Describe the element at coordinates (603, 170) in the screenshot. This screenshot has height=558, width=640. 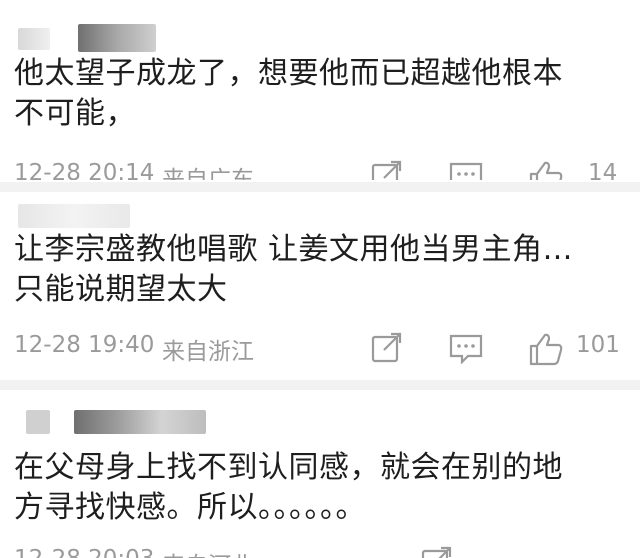
I see `like-count: 14` at that location.